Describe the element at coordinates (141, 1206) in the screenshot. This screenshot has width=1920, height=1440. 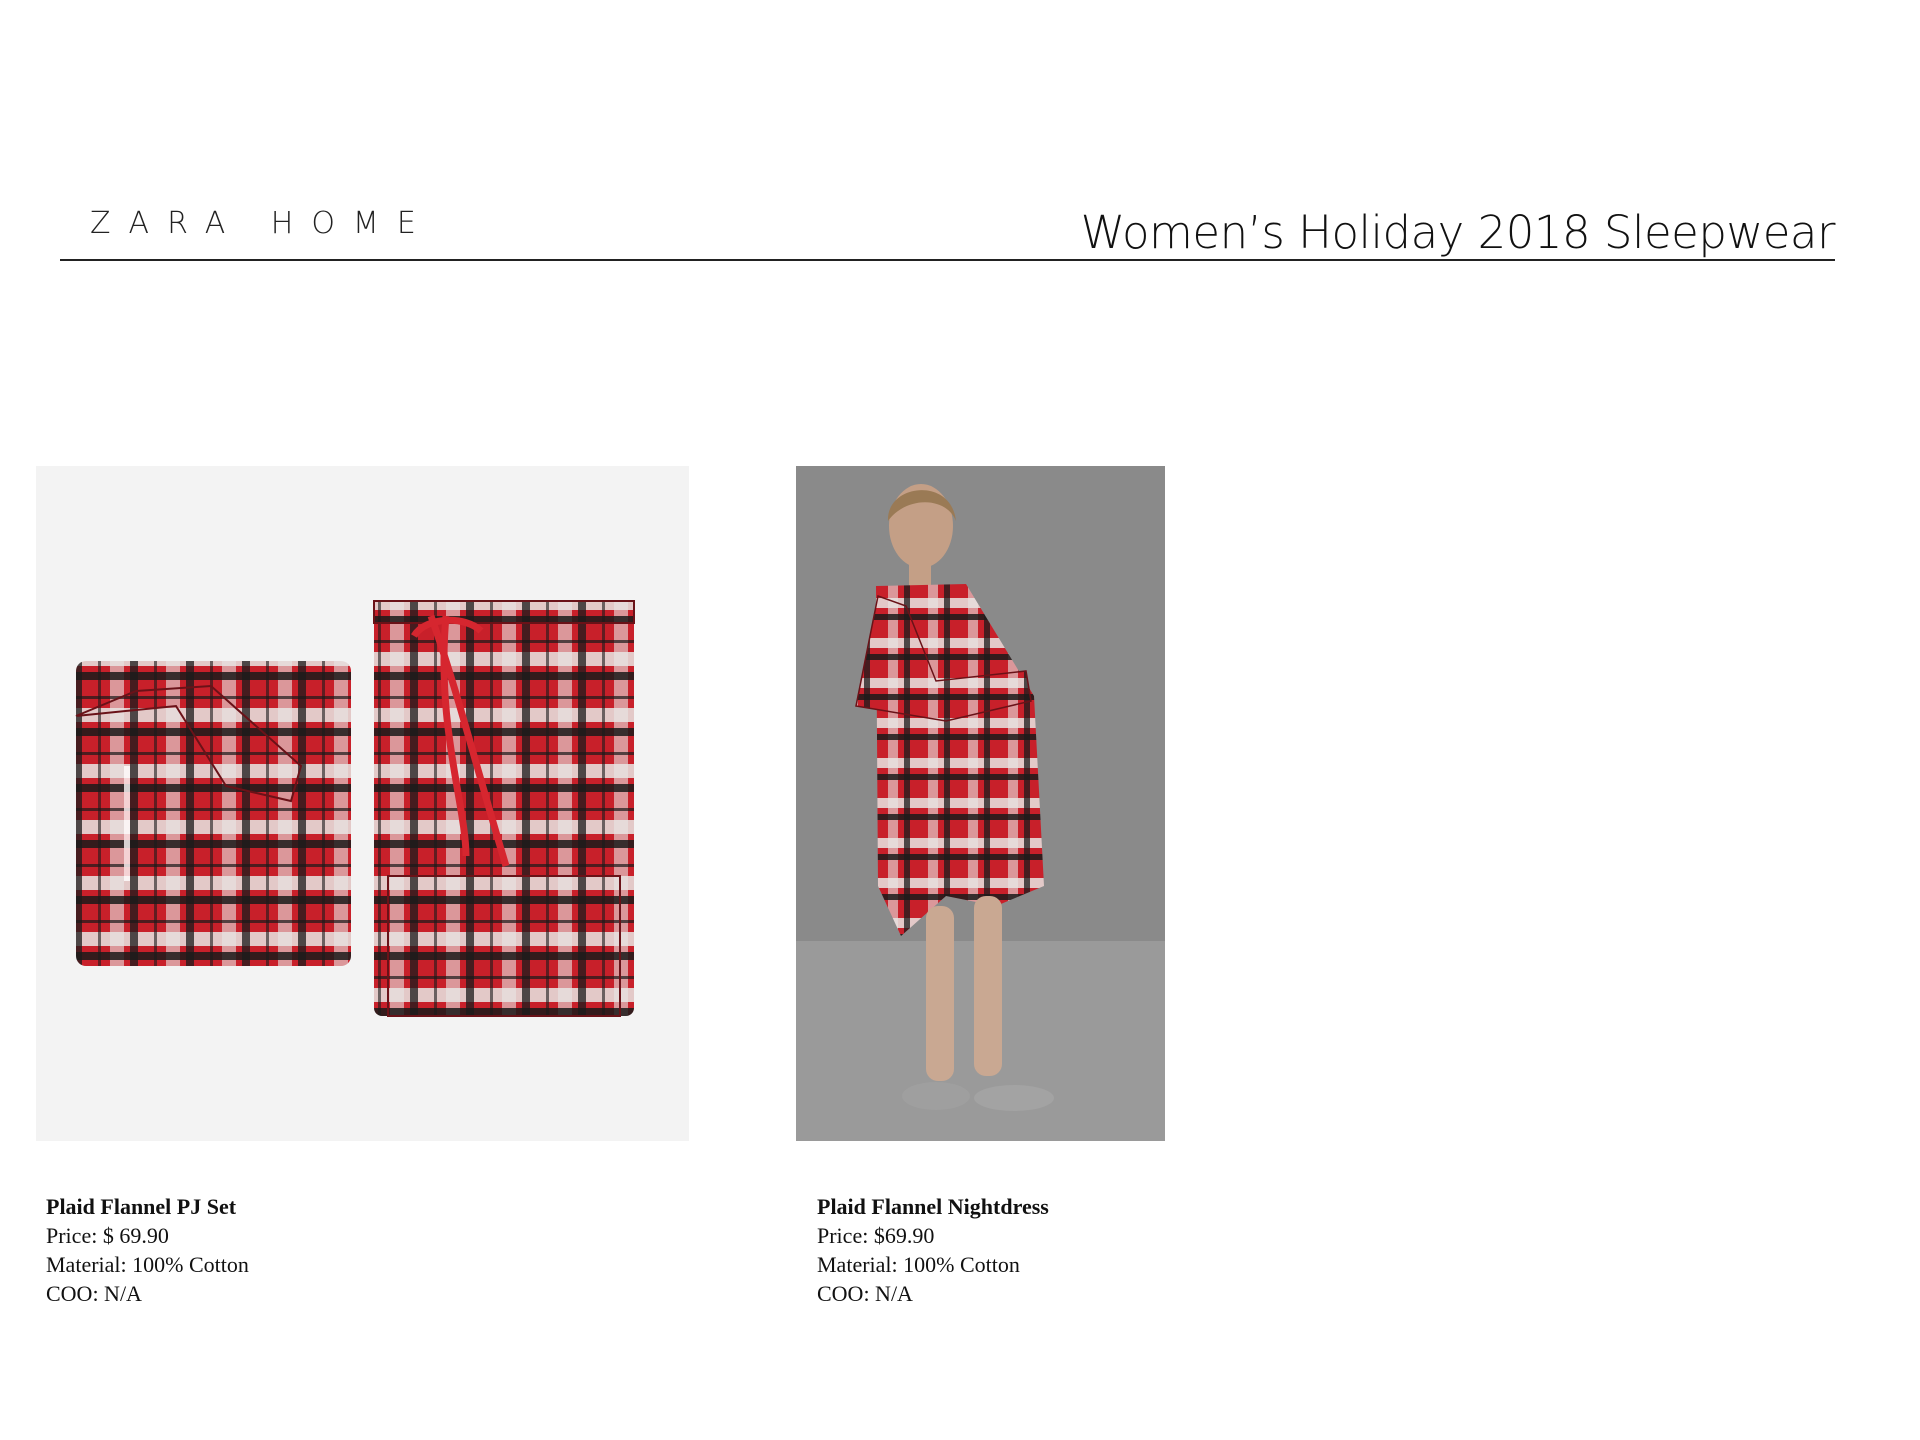
I see `product-name: Plaid Flannel PJ Set` at that location.